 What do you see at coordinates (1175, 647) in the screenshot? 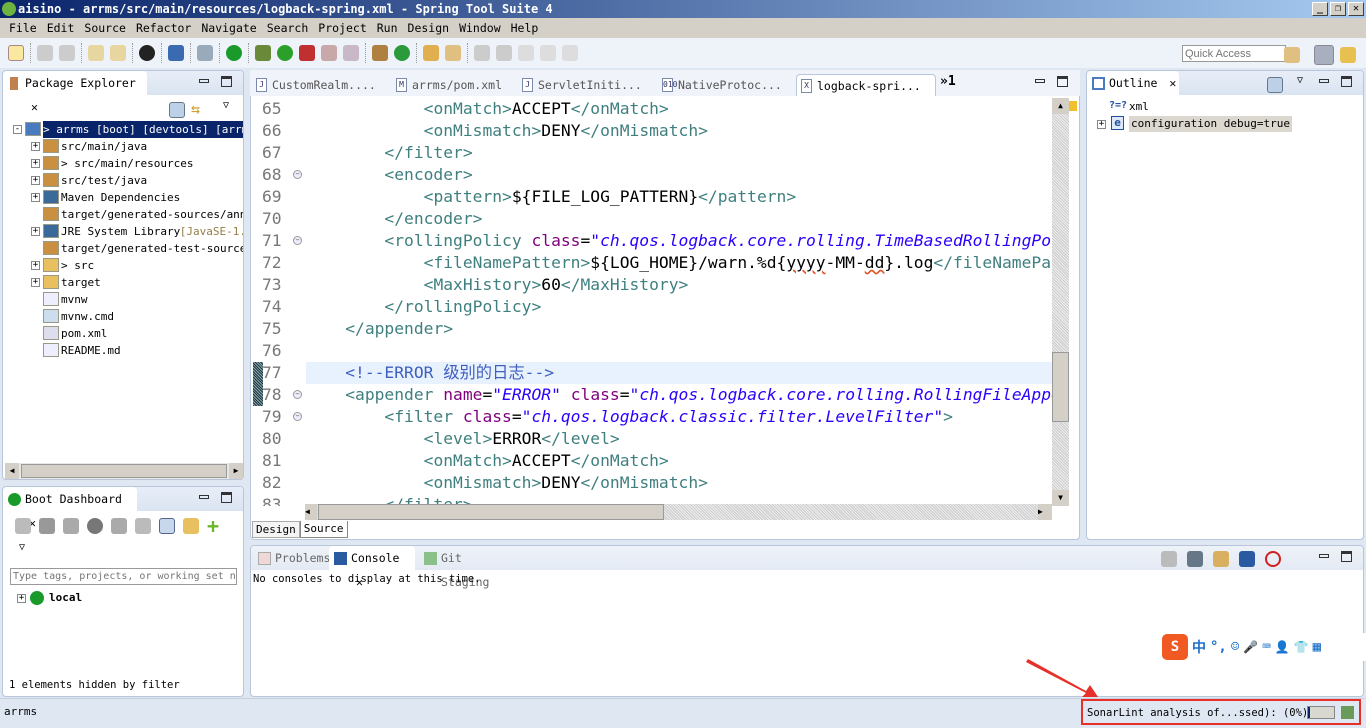
I see `sogou-logo-icon: S` at bounding box center [1175, 647].